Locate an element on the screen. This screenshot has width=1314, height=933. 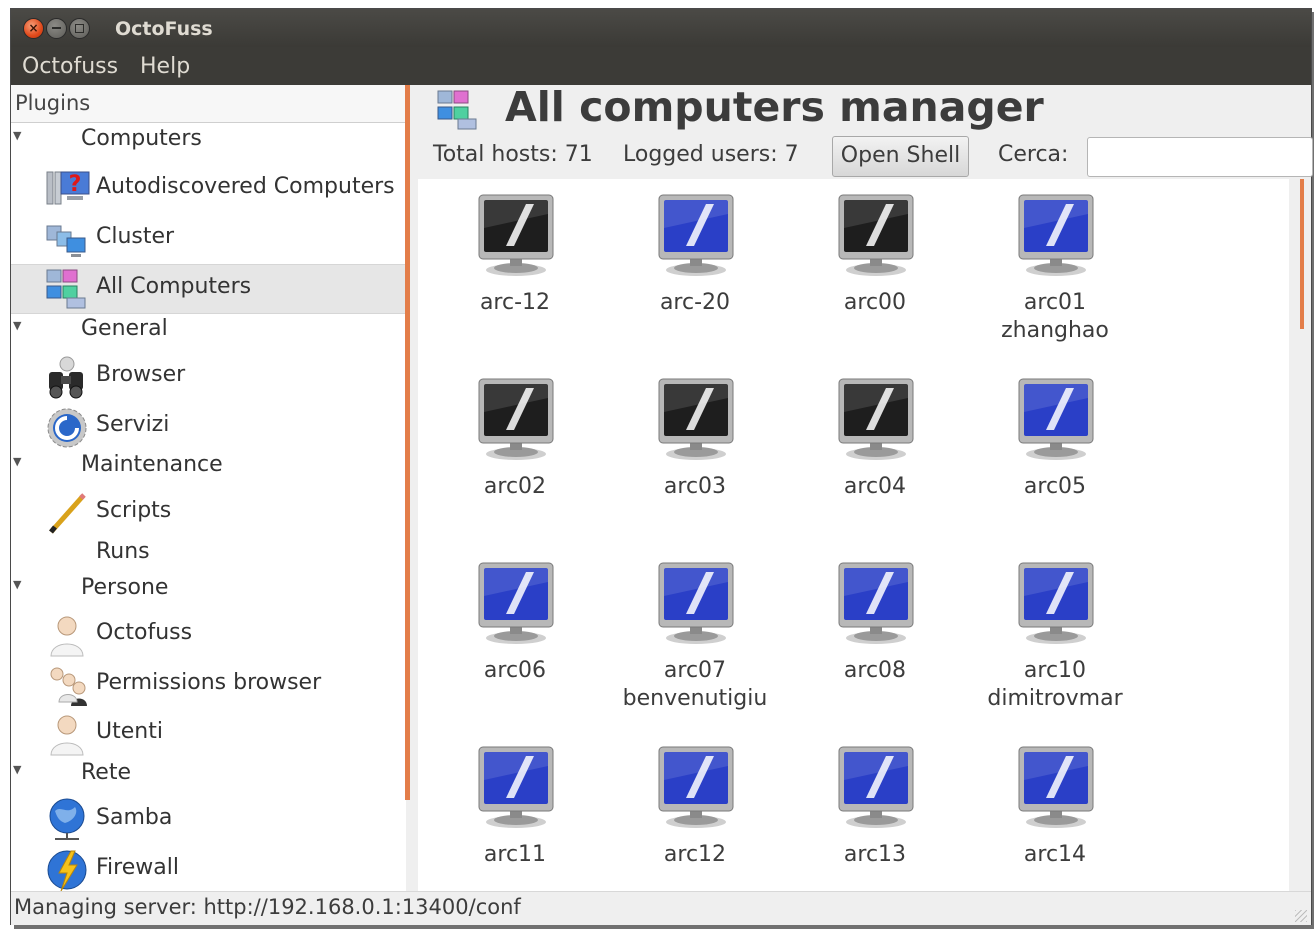
tree-group-maintenance: ▼ Maintenance is located at coordinates (208, 469).